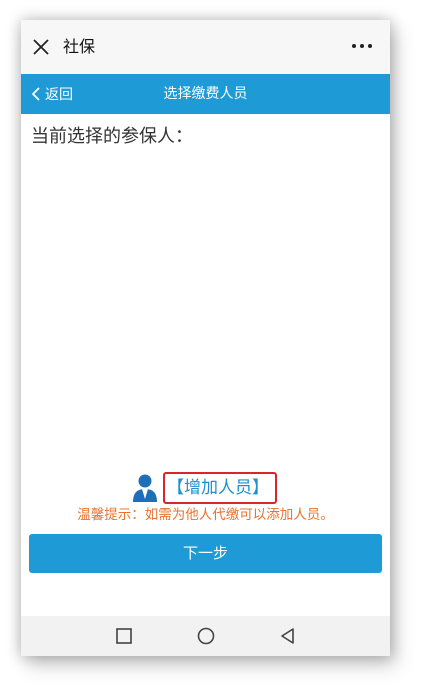 Image resolution: width=432 pixels, height=697 pixels. I want to click on next-step-button: 下一步, so click(205, 553).